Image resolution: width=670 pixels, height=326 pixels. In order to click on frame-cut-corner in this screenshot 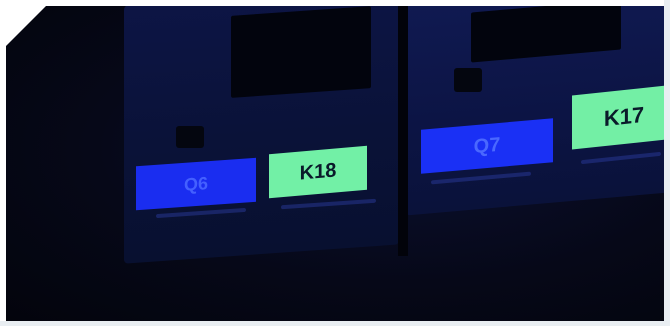, I will do `click(23, 23)`.